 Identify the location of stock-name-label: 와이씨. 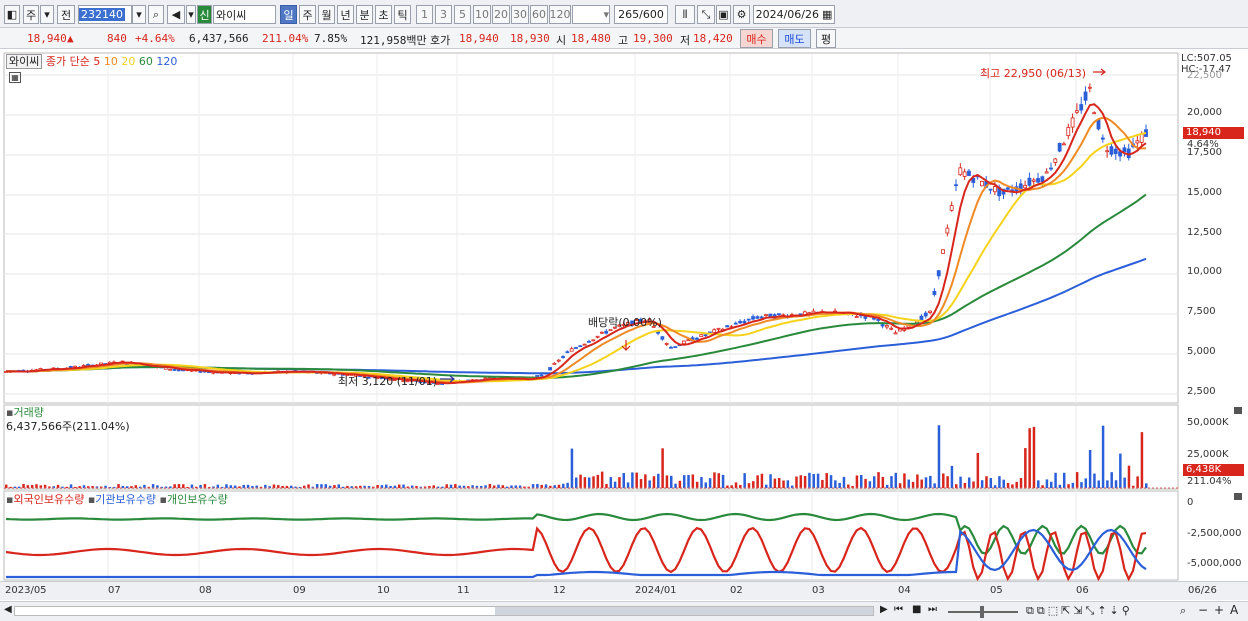
(24, 61).